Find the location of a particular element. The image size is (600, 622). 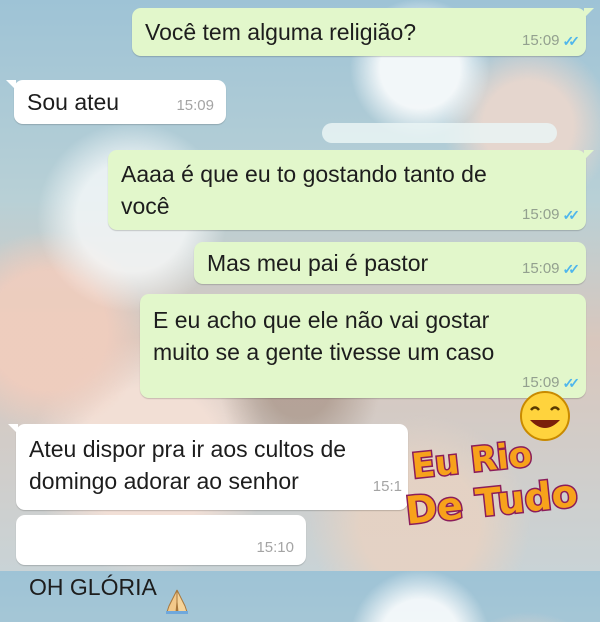

praying-hands-icon is located at coordinates (177, 589).